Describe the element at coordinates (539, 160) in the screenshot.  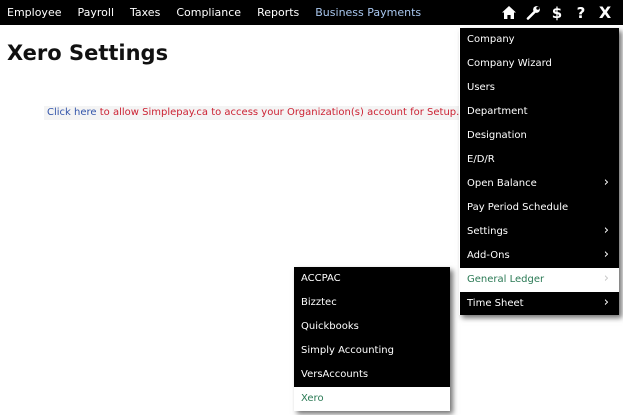
I see `menu-item-edr: E/D/R` at that location.